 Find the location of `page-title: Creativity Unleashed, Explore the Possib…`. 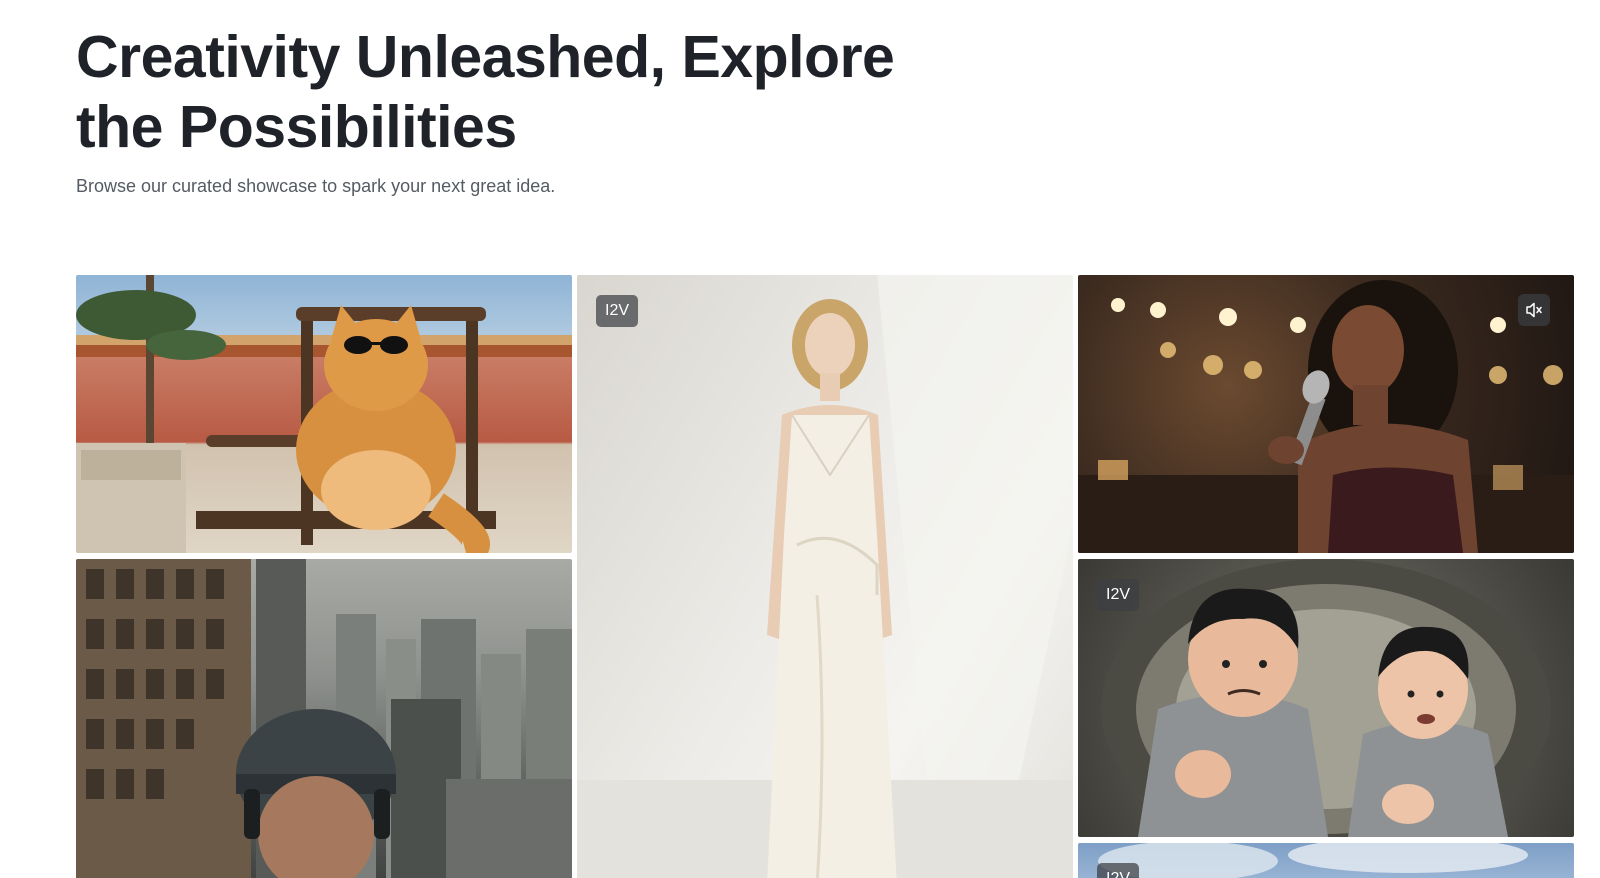

page-title: Creativity Unleashed, Explore the Possib… is located at coordinates (506, 92).